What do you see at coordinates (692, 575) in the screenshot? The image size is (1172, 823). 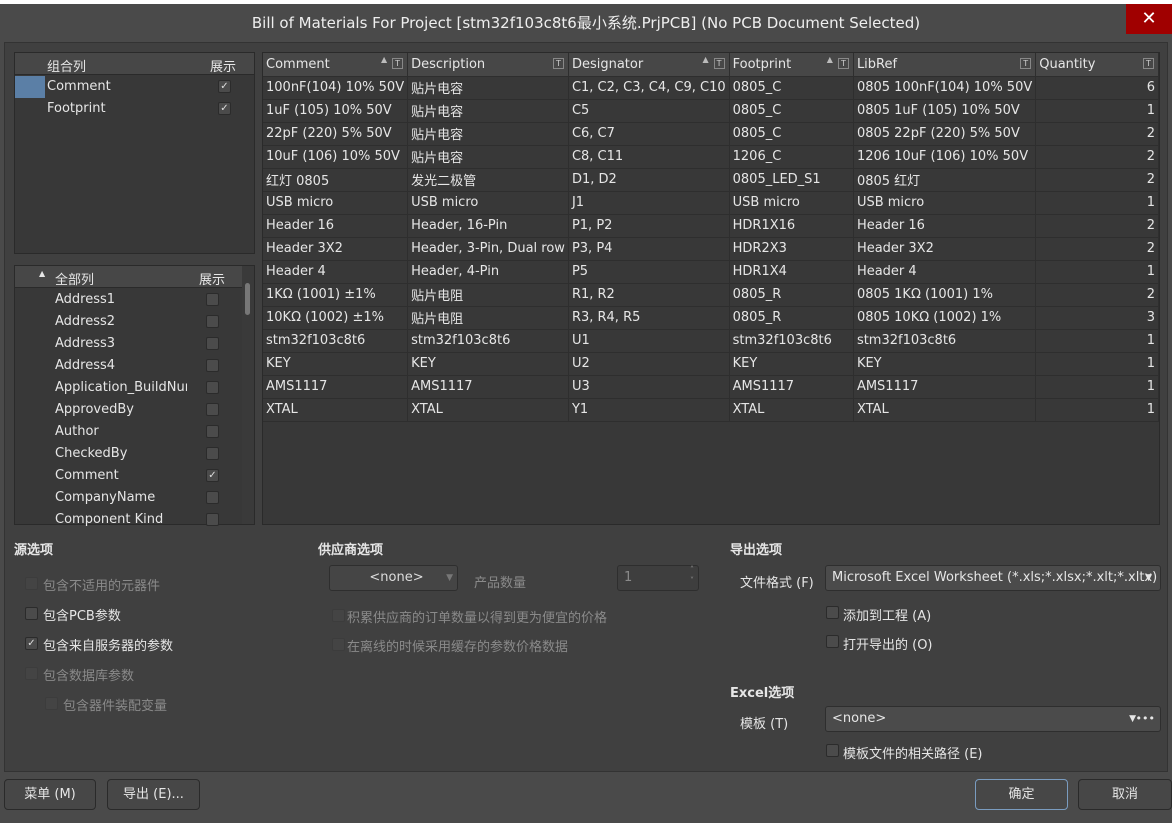 I see `spinner-arrows-icon: ˄ ˅` at bounding box center [692, 575].